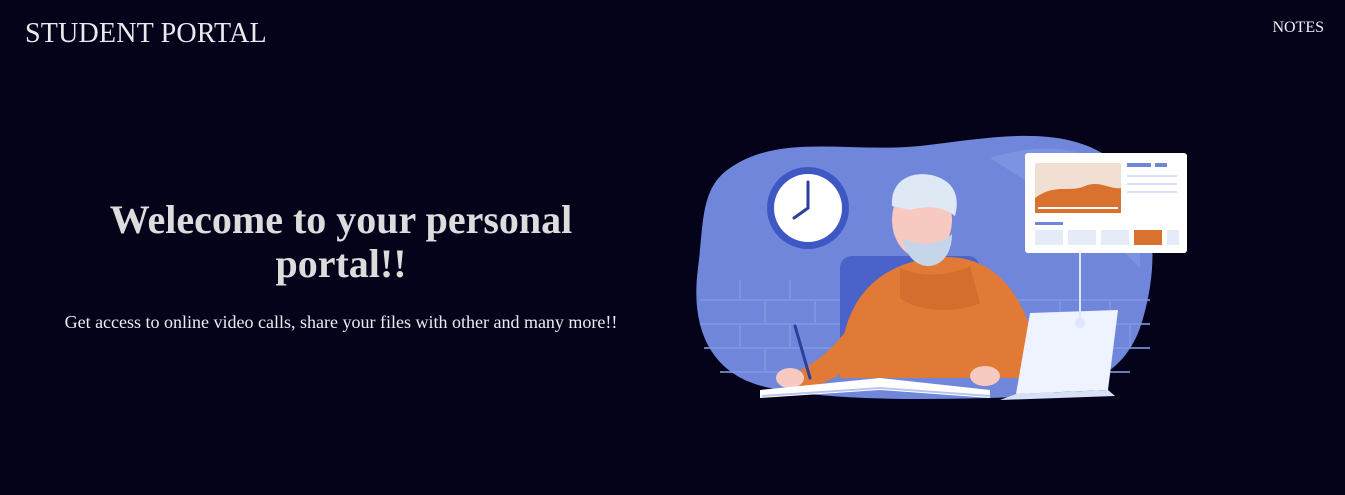  Describe the element at coordinates (341, 241) in the screenshot. I see `hero-title: Welecome to your personal portal!!` at that location.